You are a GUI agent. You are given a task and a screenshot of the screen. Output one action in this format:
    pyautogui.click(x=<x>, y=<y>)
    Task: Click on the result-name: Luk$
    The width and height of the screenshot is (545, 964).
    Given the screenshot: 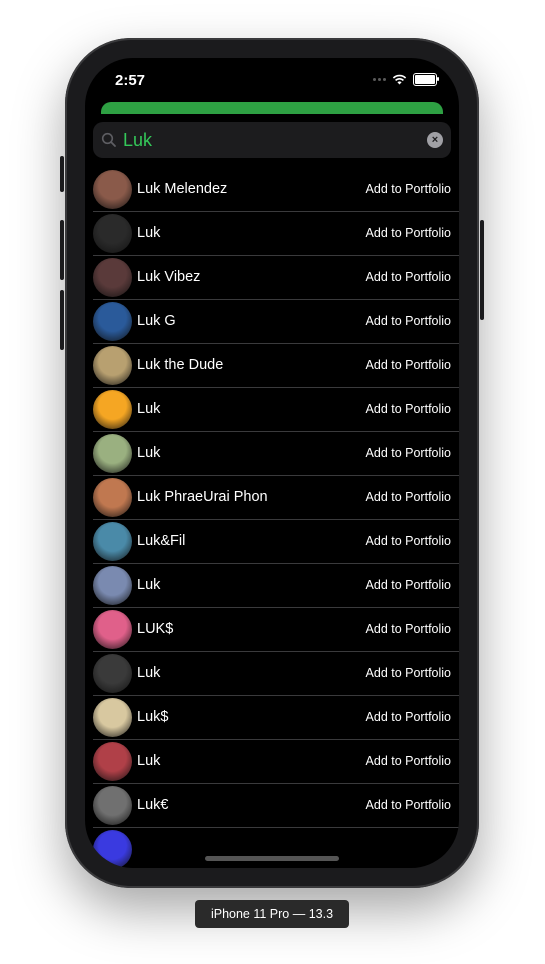 What is the action you would take?
    pyautogui.click(x=153, y=717)
    